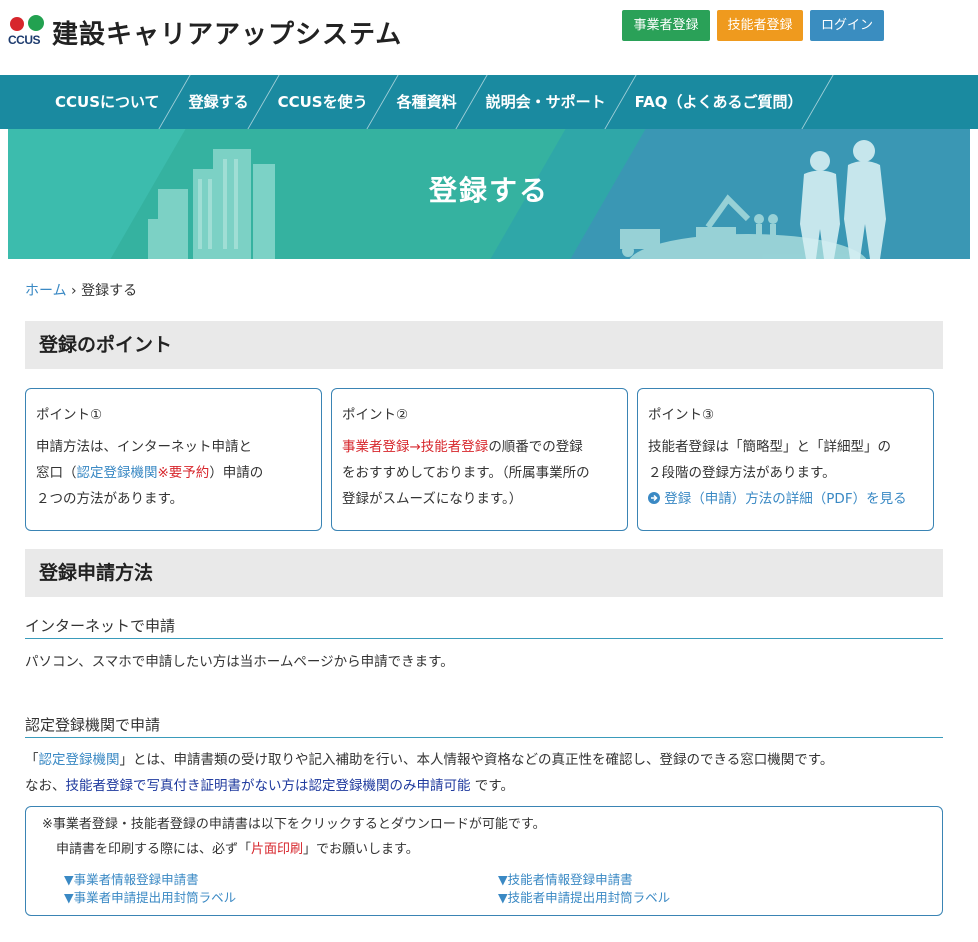  I want to click on reservation-note: ※要予約, so click(183, 473).